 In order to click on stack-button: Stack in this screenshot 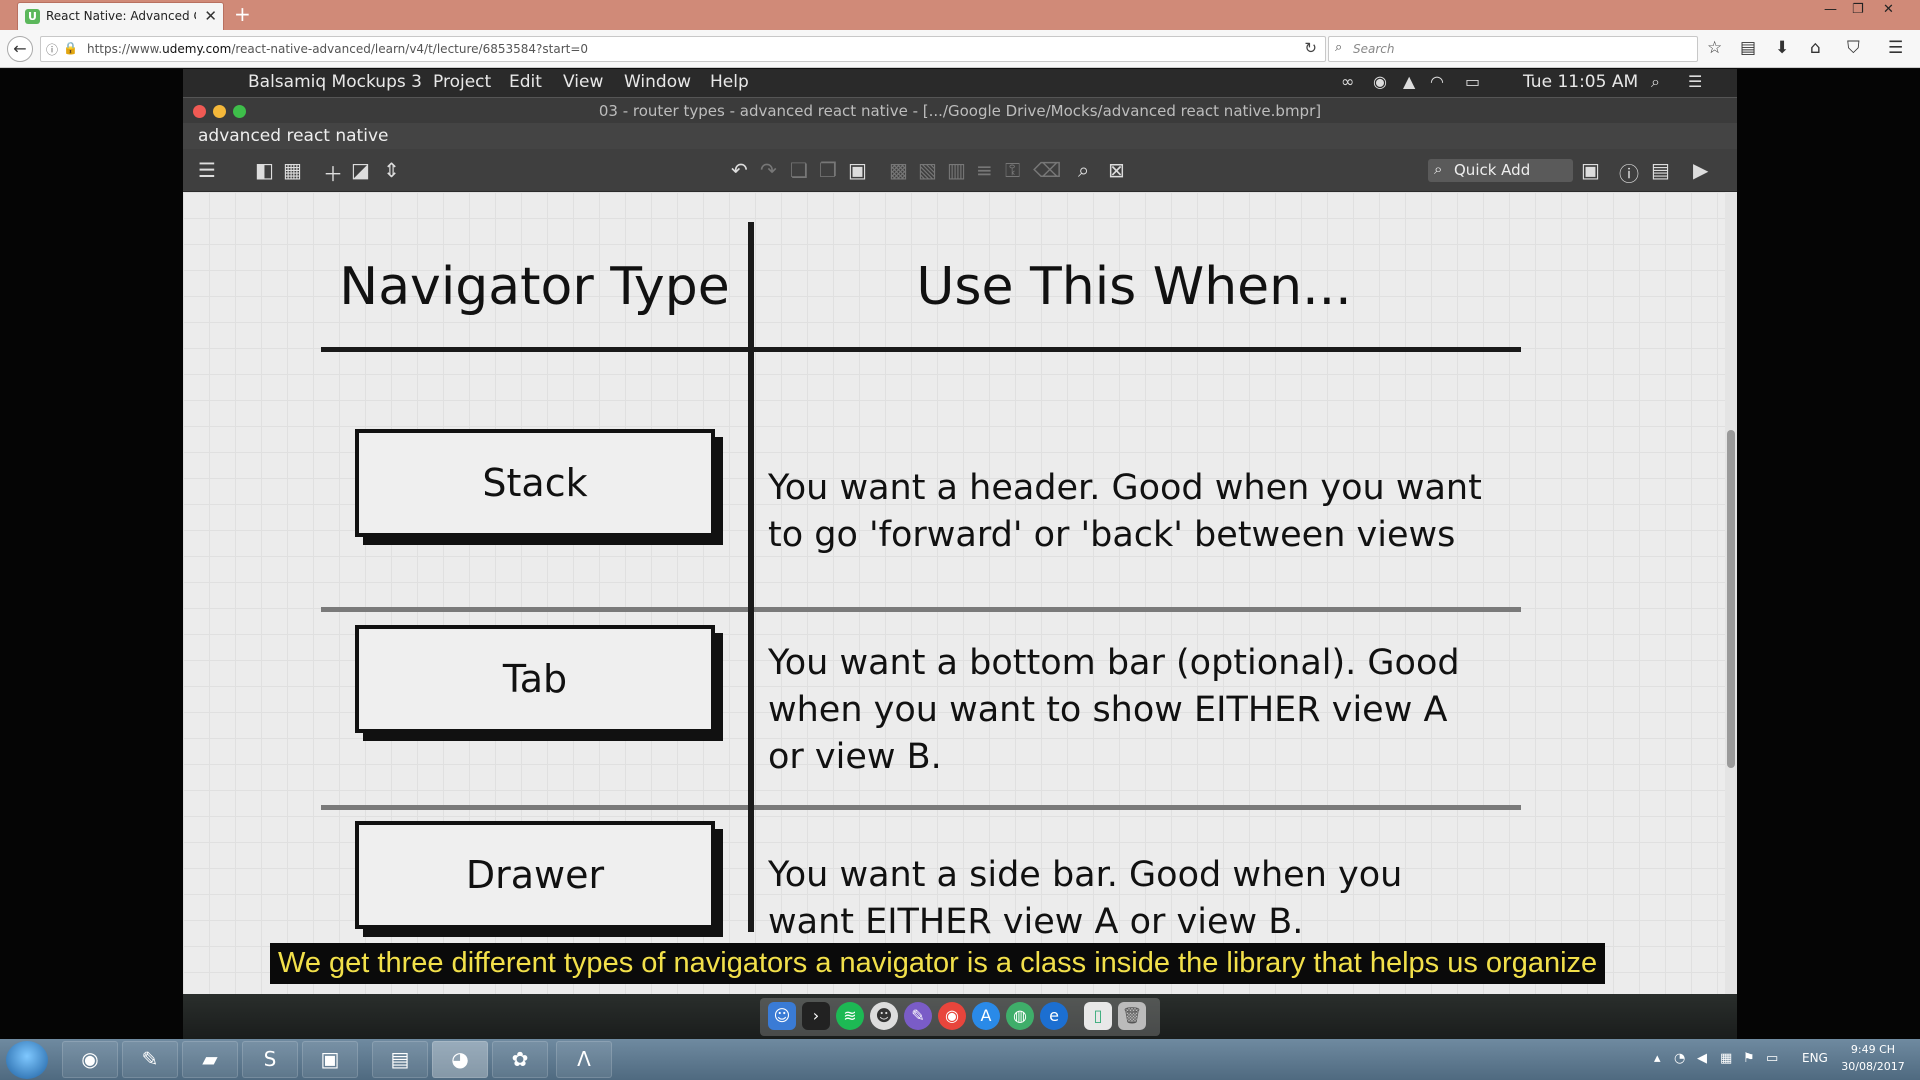, I will do `click(535, 483)`.